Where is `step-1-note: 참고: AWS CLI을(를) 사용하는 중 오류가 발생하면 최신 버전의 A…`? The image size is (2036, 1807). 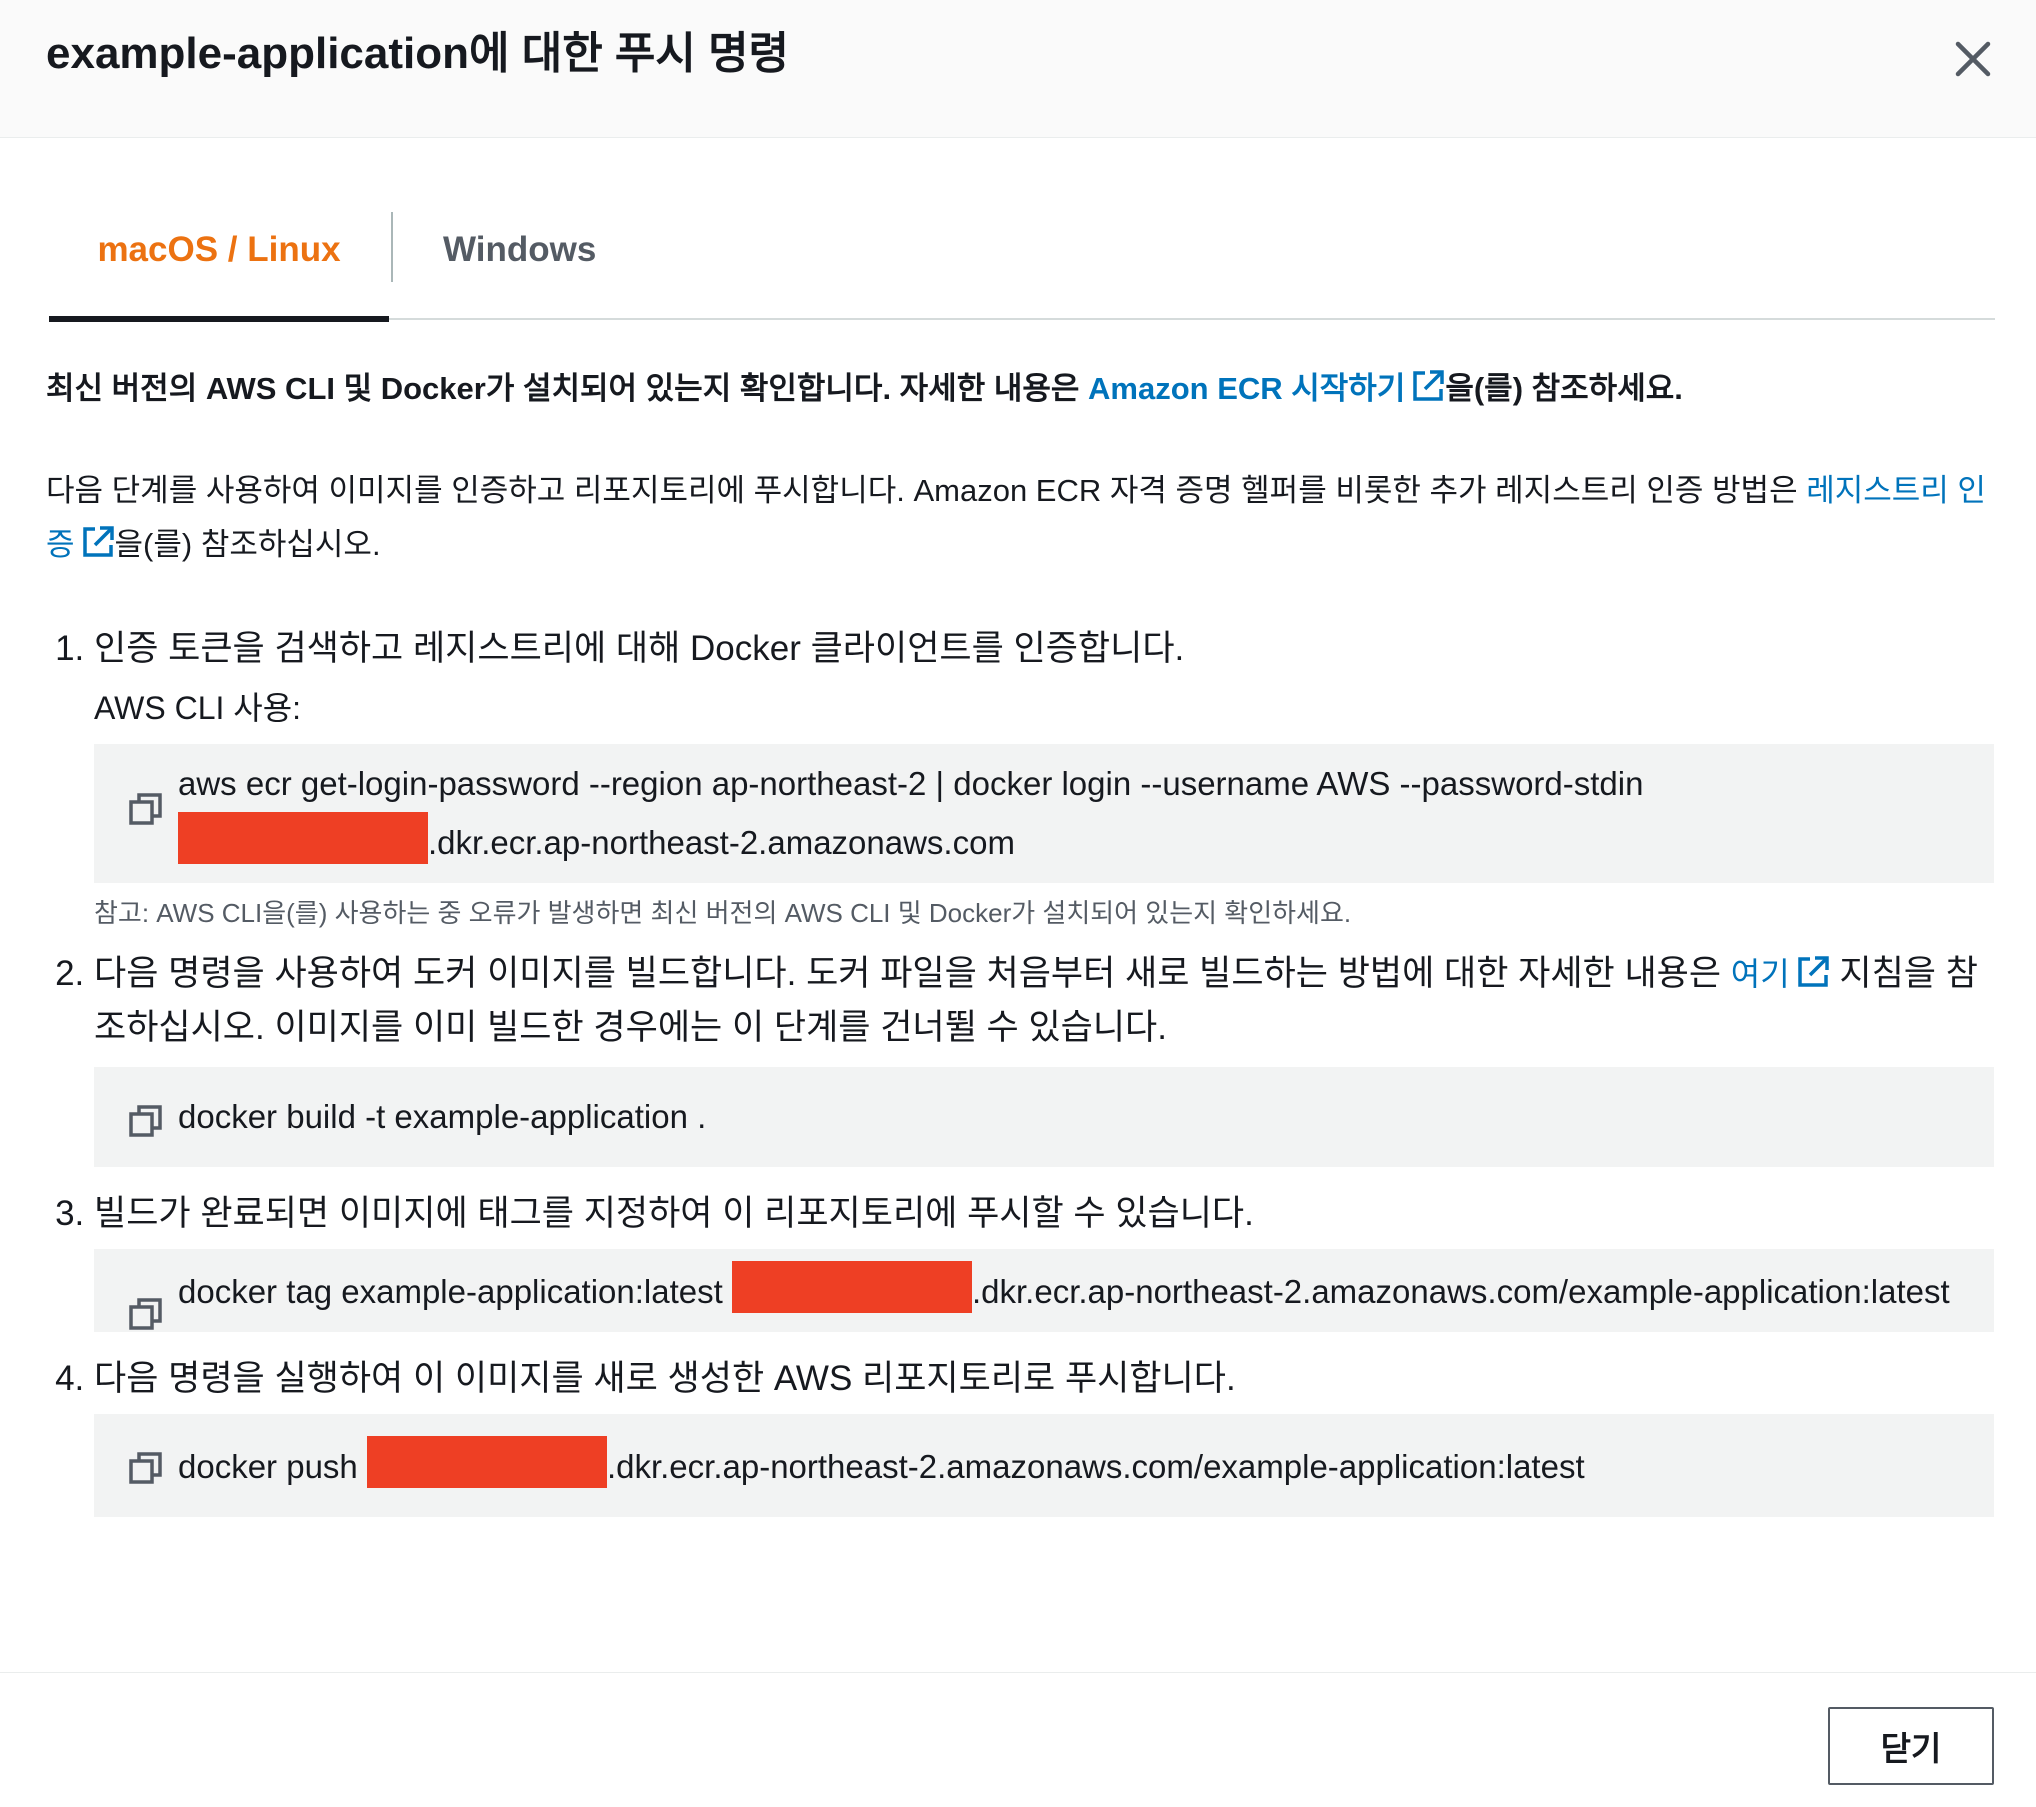 step-1-note: 참고: AWS CLI을(를) 사용하는 중 오류가 발생하면 최신 버전의 A… is located at coordinates (723, 913).